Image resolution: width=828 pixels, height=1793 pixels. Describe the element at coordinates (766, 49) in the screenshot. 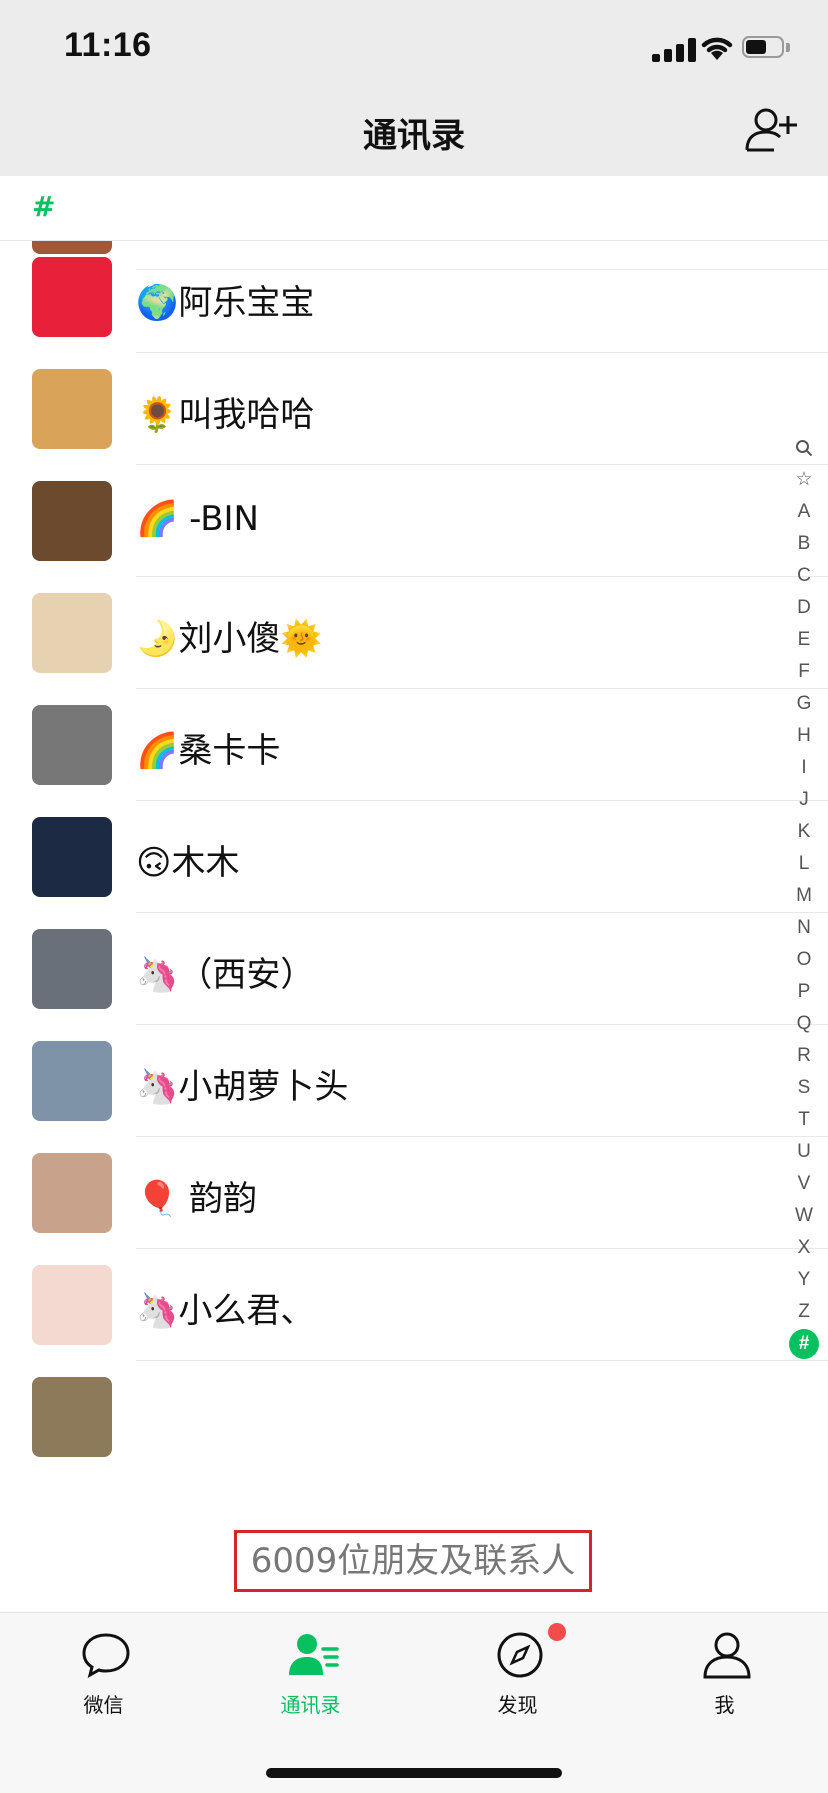

I see `battery-icon` at that location.